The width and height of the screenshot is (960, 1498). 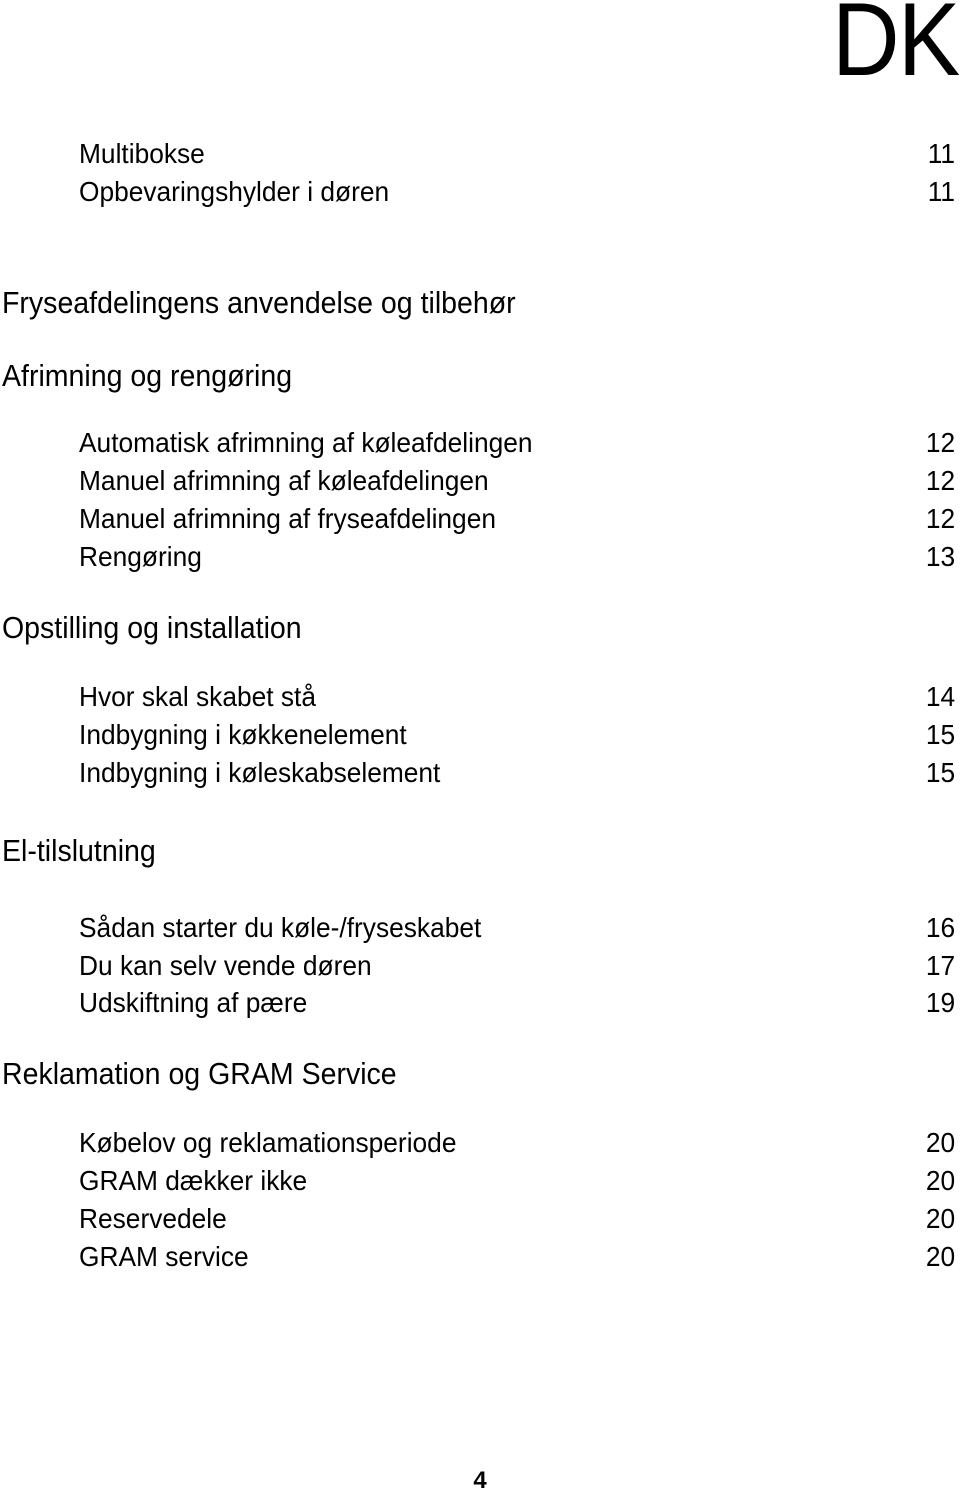 What do you see at coordinates (517, 697) in the screenshot?
I see `toc-entry: Hvor skal skabet stå 14` at bounding box center [517, 697].